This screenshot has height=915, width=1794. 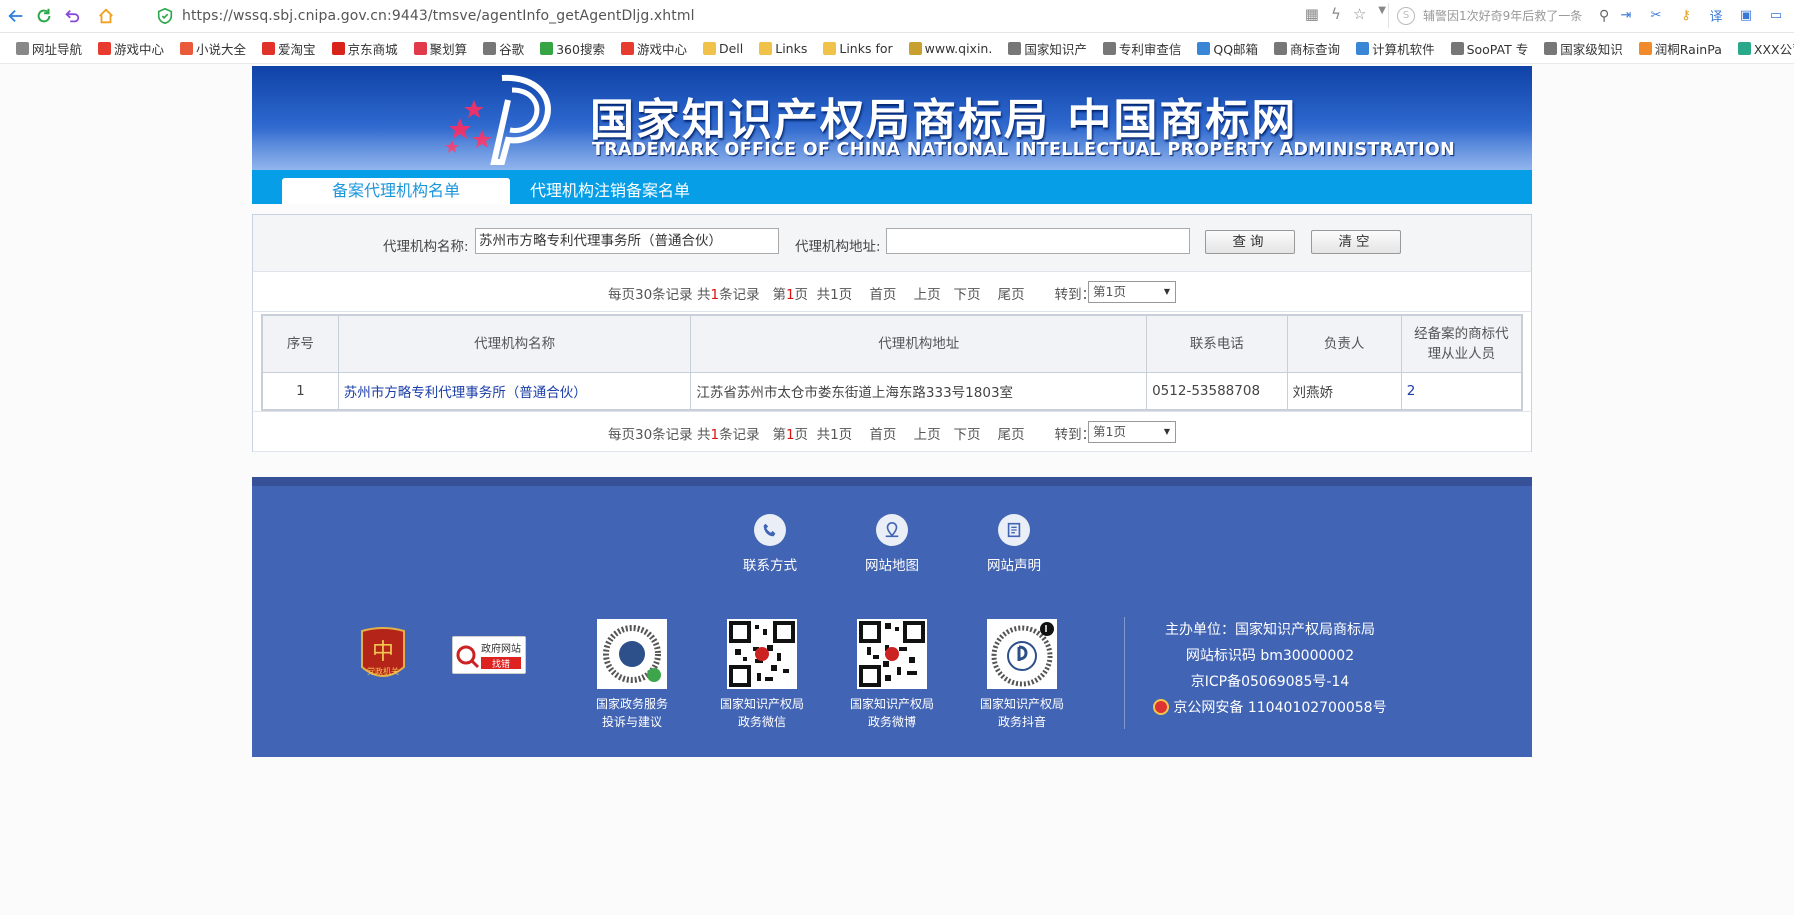 What do you see at coordinates (627, 241) in the screenshot?
I see `agent-name-input` at bounding box center [627, 241].